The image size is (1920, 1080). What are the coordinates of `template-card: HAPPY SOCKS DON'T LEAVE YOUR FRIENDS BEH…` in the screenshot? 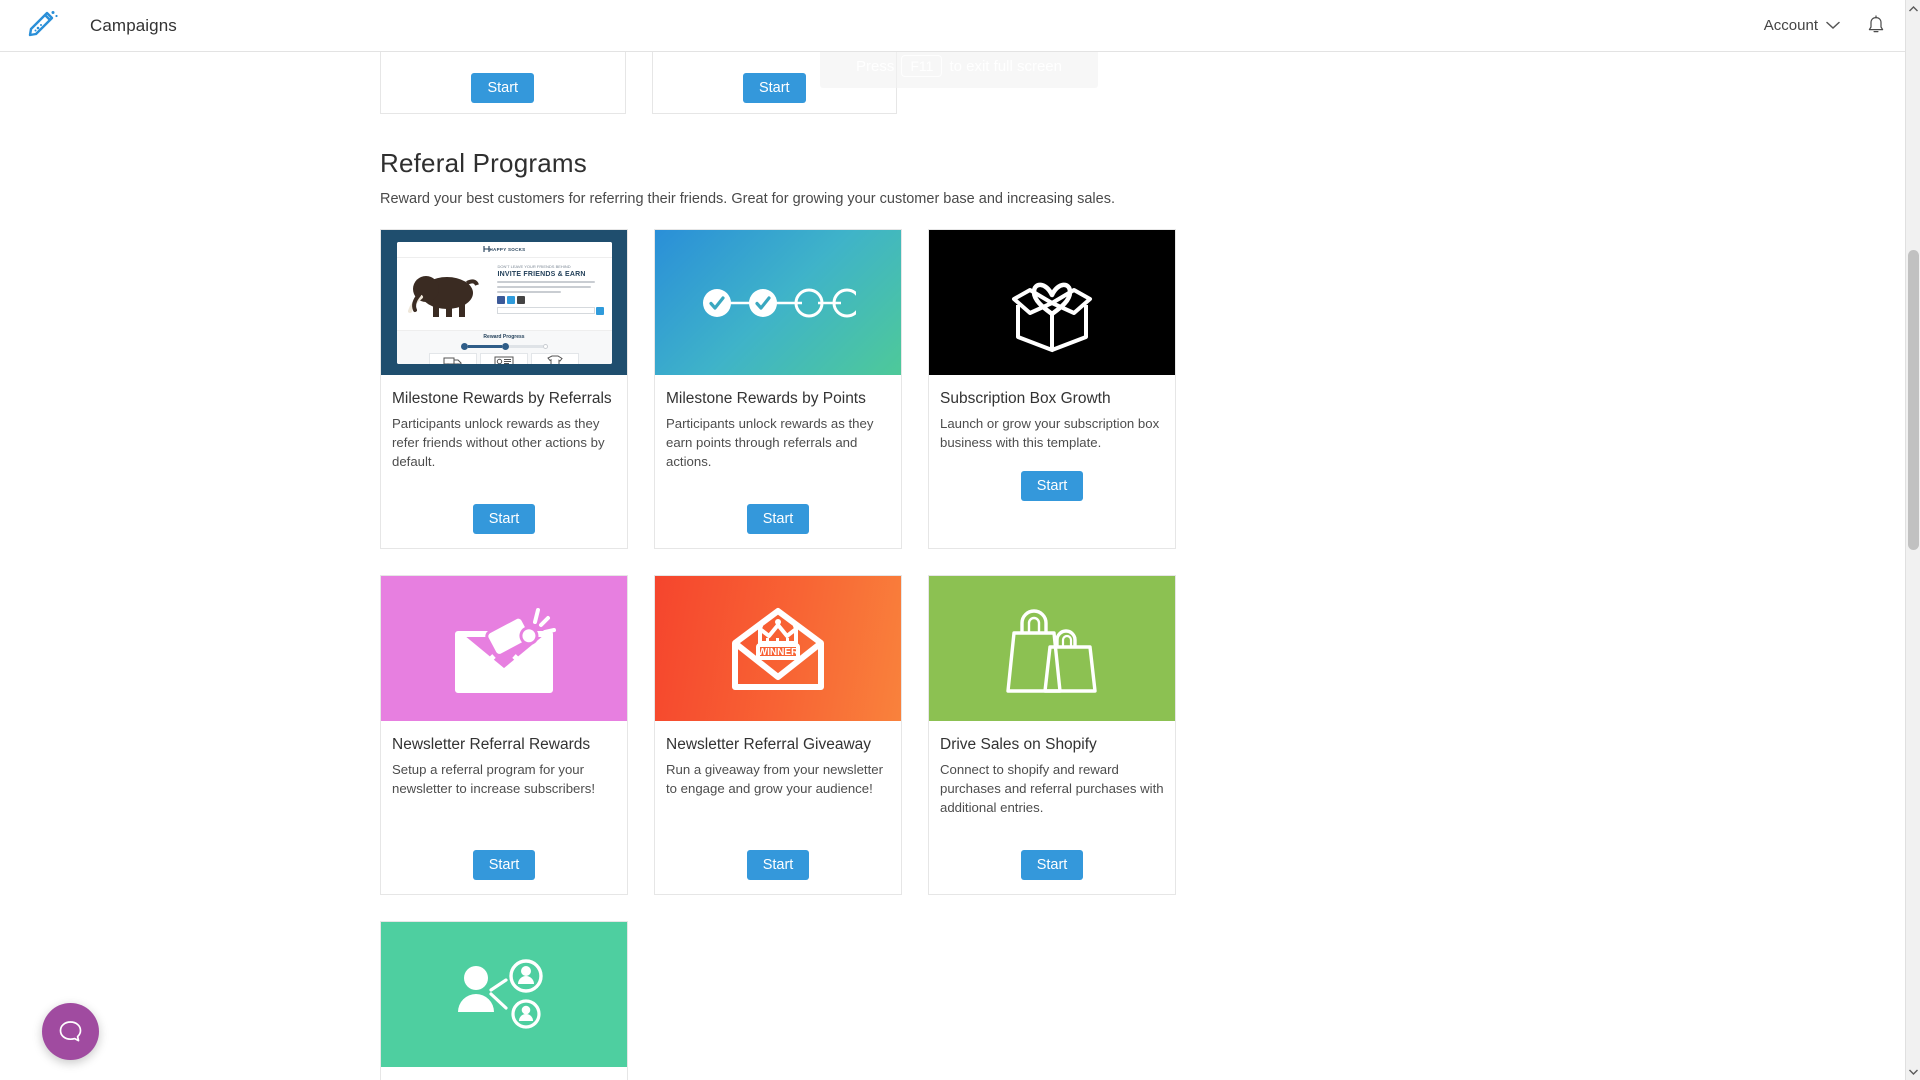 It's located at (504, 389).